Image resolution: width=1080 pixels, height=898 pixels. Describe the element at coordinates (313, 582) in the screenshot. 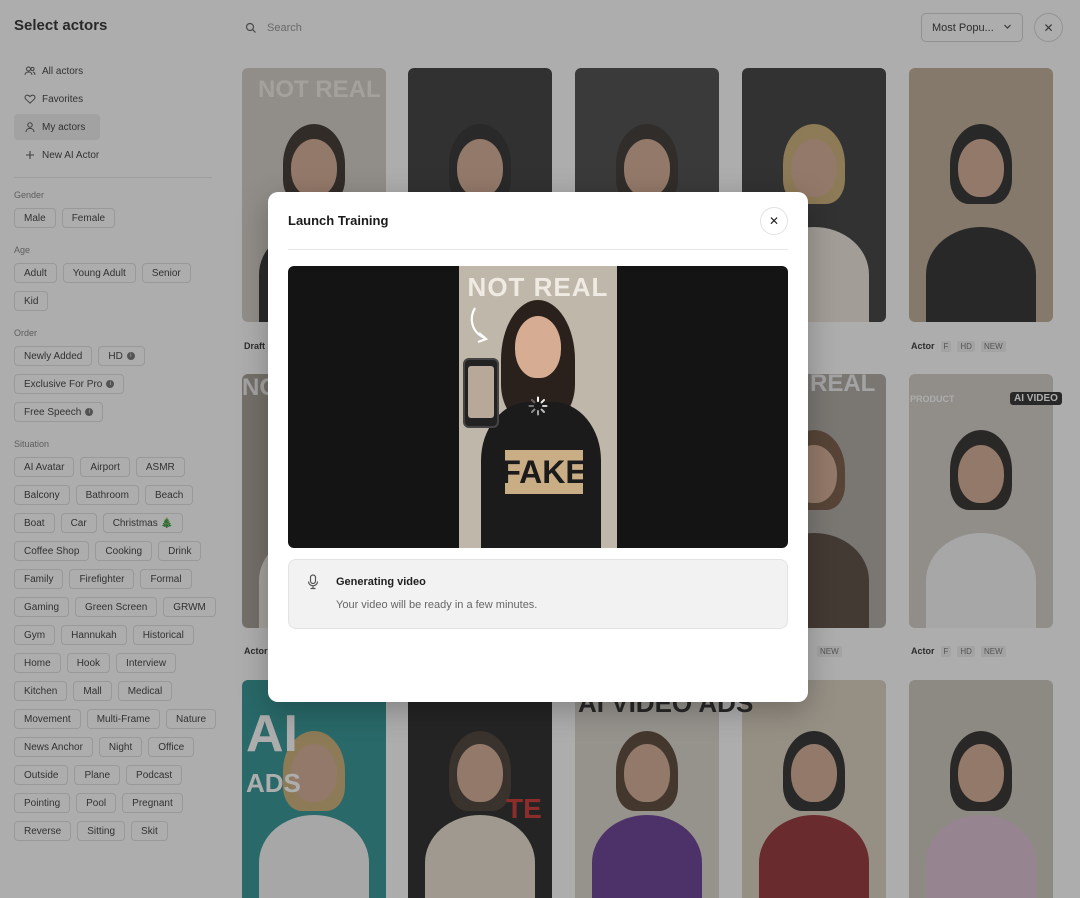

I see `microphone-icon` at that location.